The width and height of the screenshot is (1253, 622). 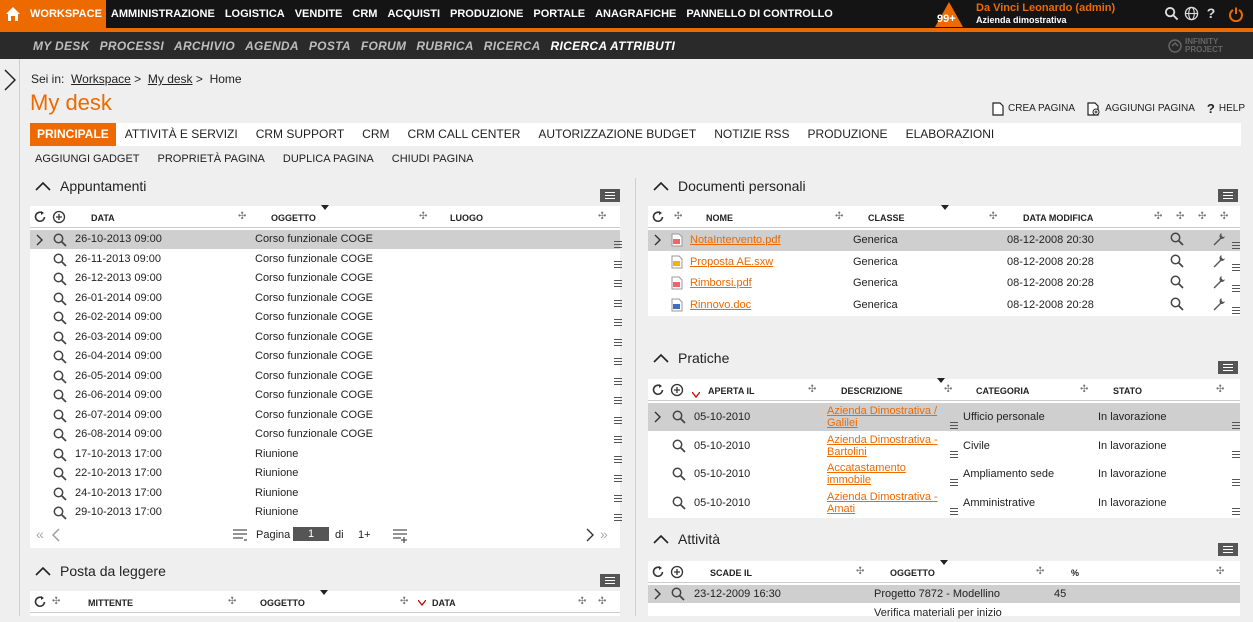 I want to click on pratica-link-line2: Amati, so click(x=841, y=509).